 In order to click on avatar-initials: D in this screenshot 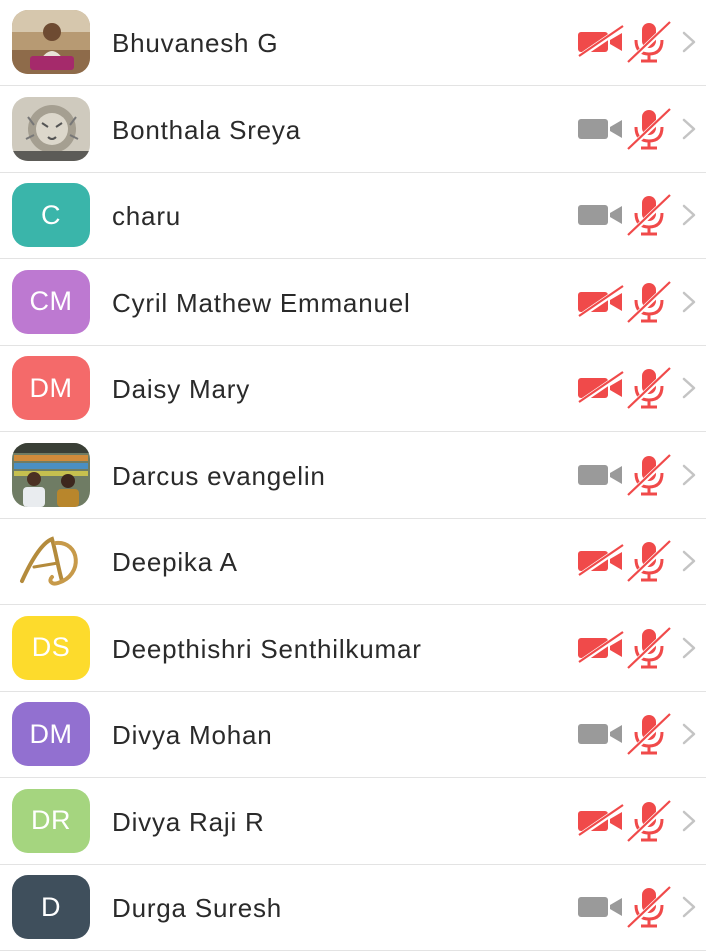, I will do `click(51, 907)`.